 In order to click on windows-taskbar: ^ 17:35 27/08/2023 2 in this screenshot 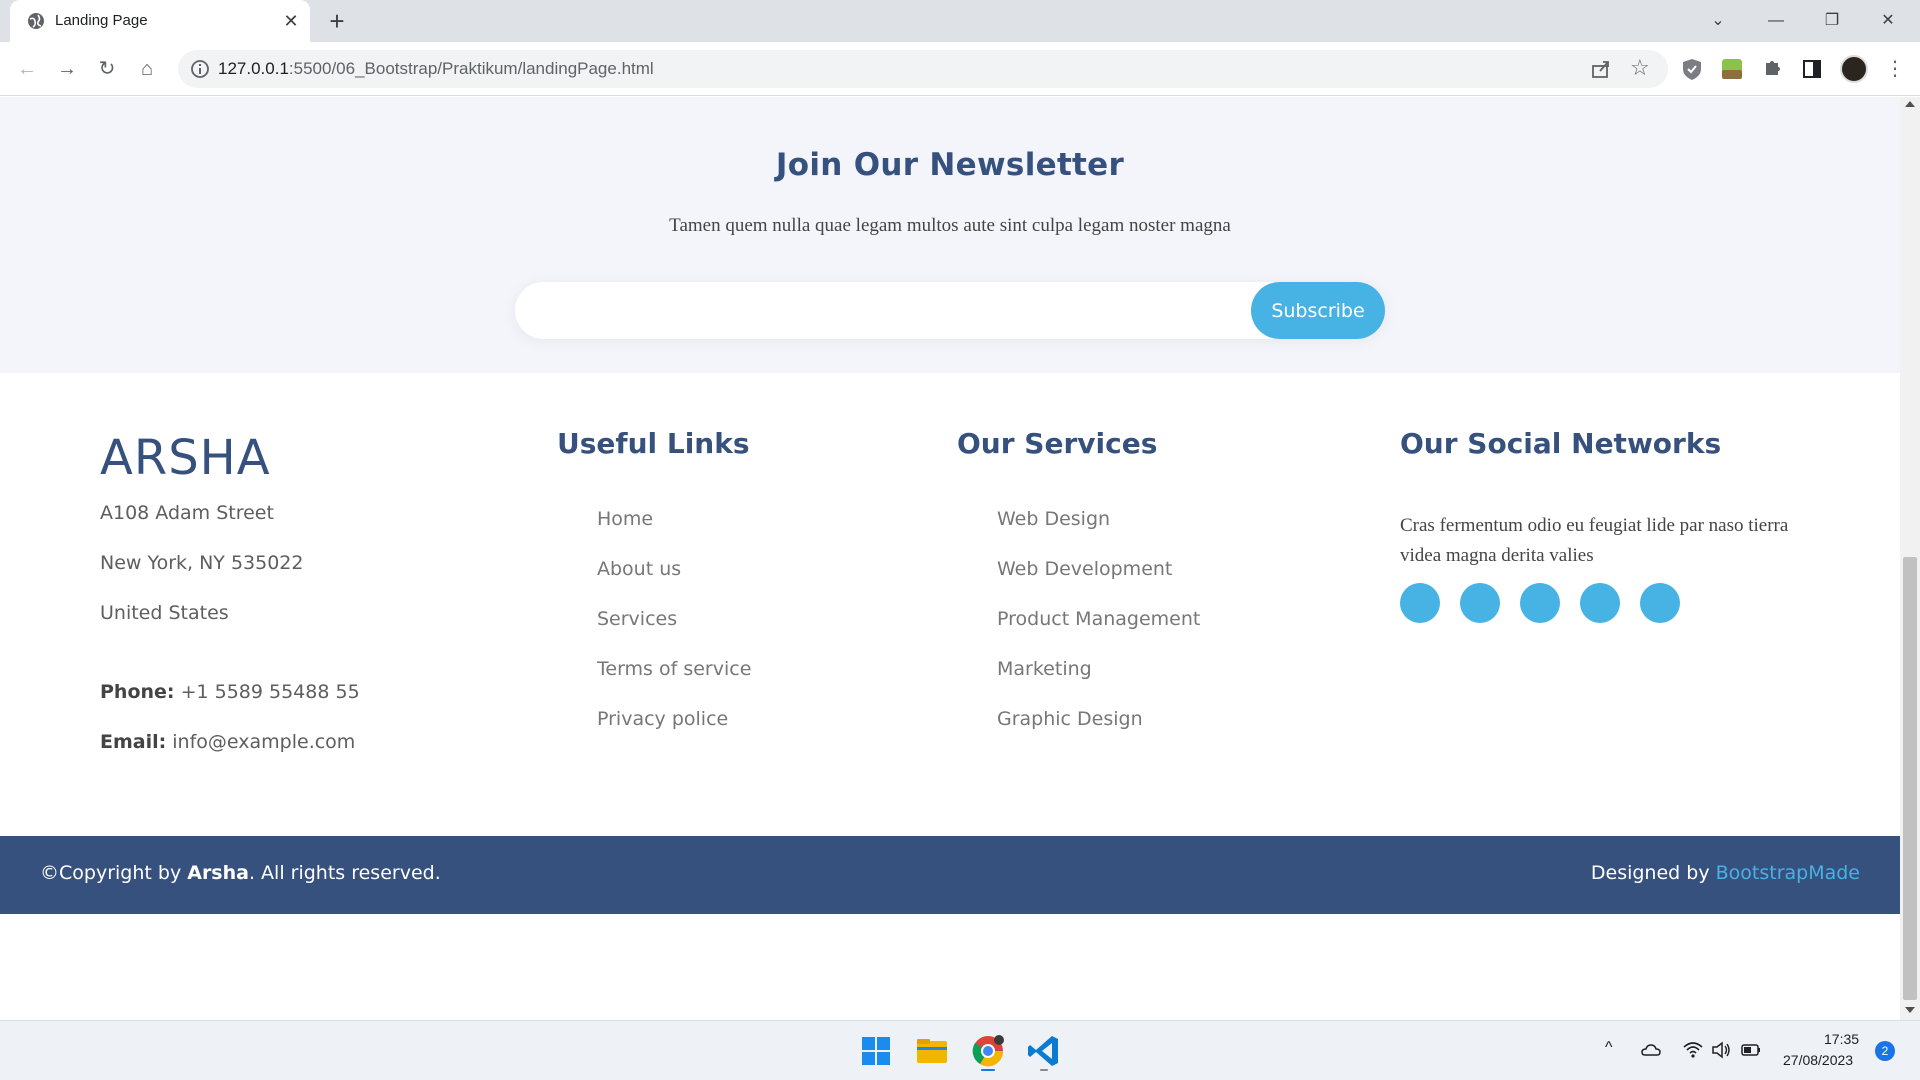, I will do `click(960, 1050)`.